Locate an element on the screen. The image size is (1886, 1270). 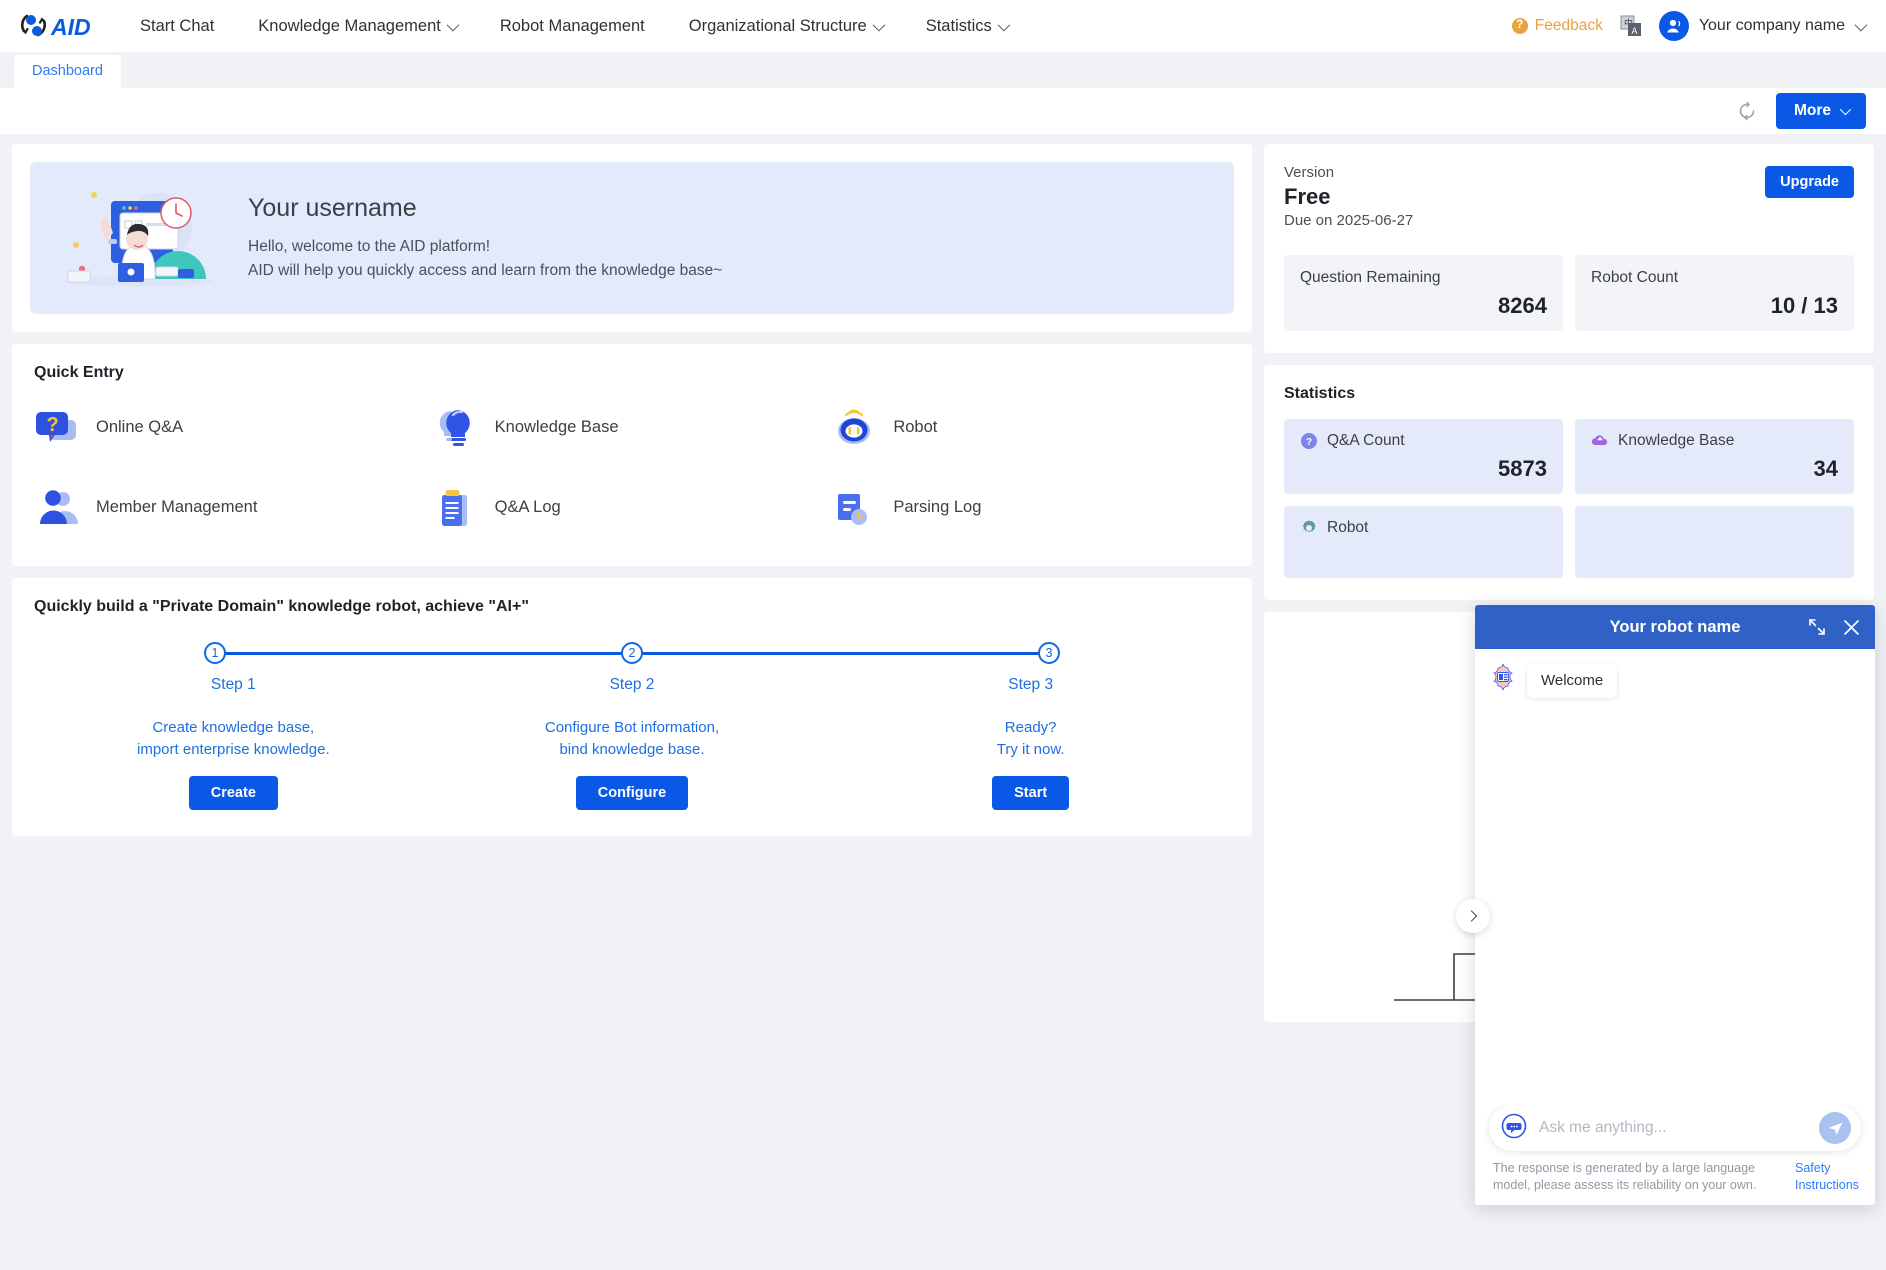
chat-message-list: Welcome is located at coordinates (1665, 877).